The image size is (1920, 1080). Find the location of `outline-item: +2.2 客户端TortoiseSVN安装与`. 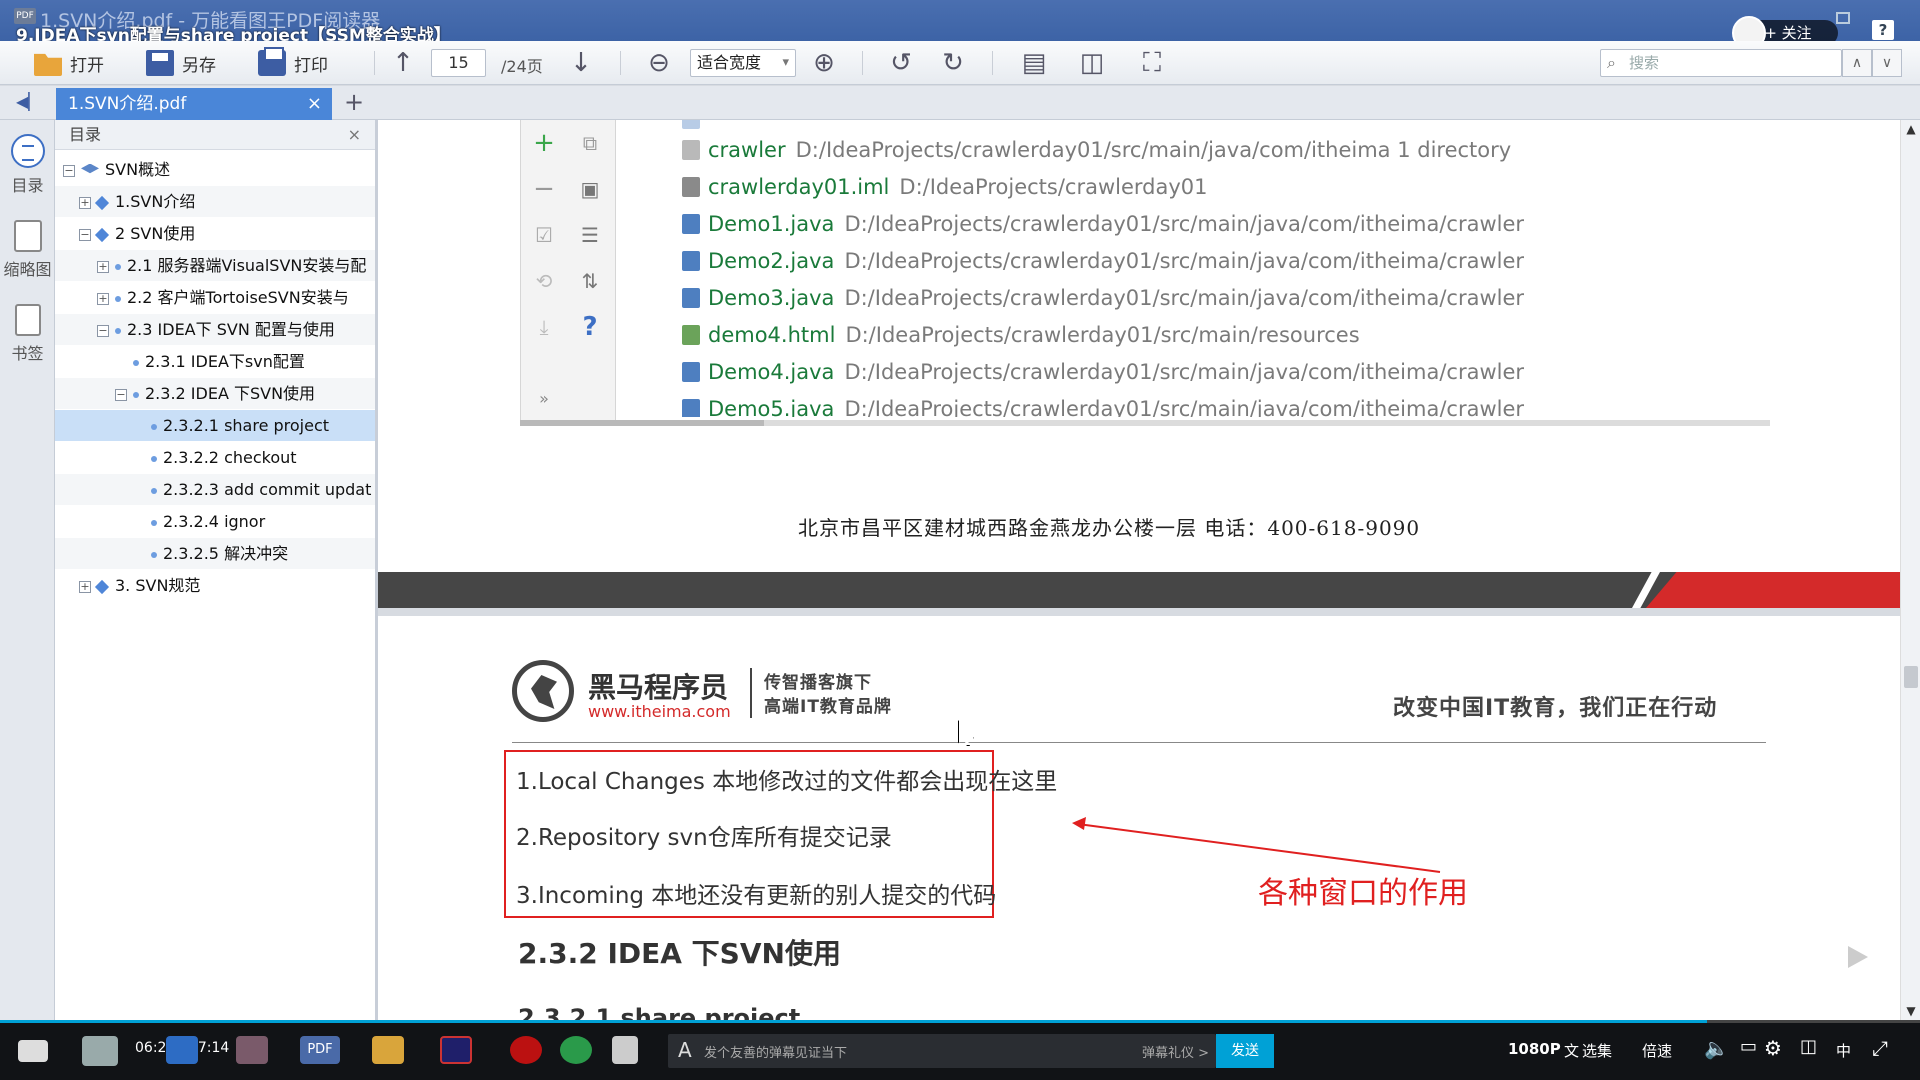

outline-item: +2.2 客户端TortoiseSVN安装与 is located at coordinates (215, 297).